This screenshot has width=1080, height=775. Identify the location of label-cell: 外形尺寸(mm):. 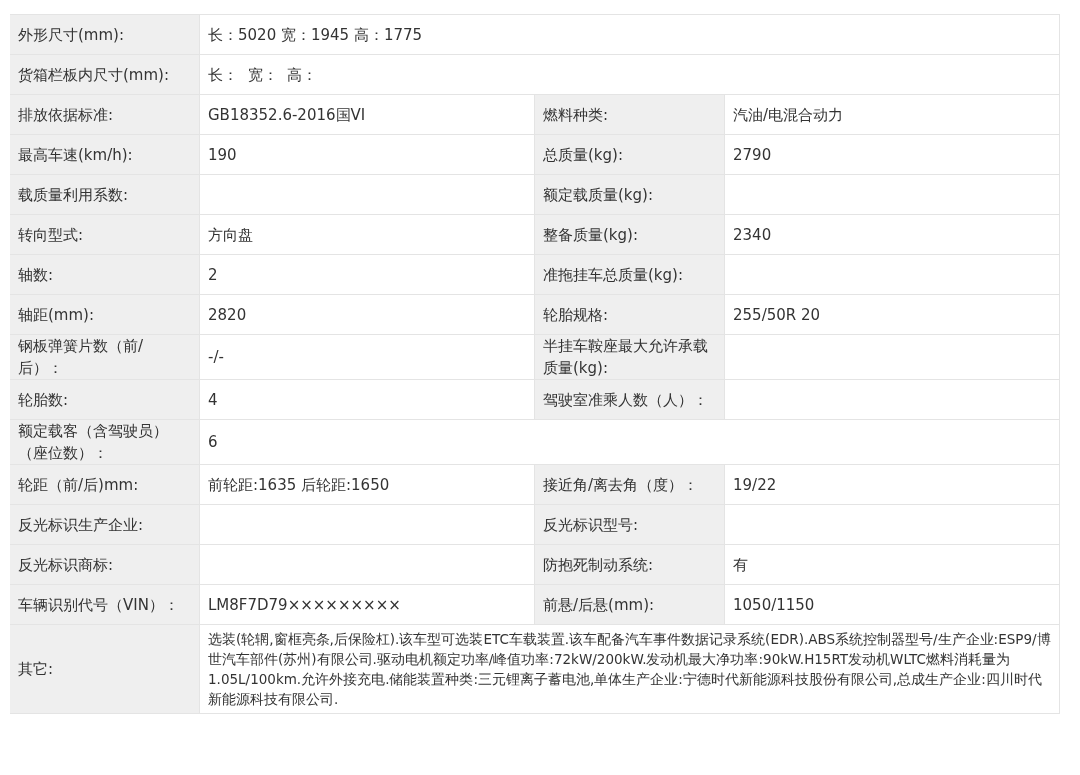
(105, 35).